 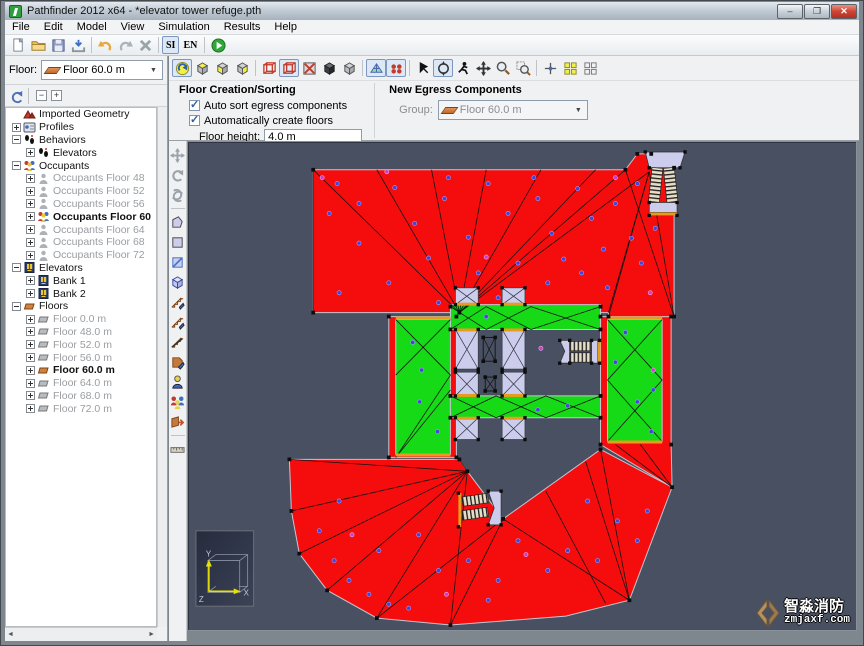 What do you see at coordinates (289, 68) in the screenshot?
I see `orthographic-button` at bounding box center [289, 68].